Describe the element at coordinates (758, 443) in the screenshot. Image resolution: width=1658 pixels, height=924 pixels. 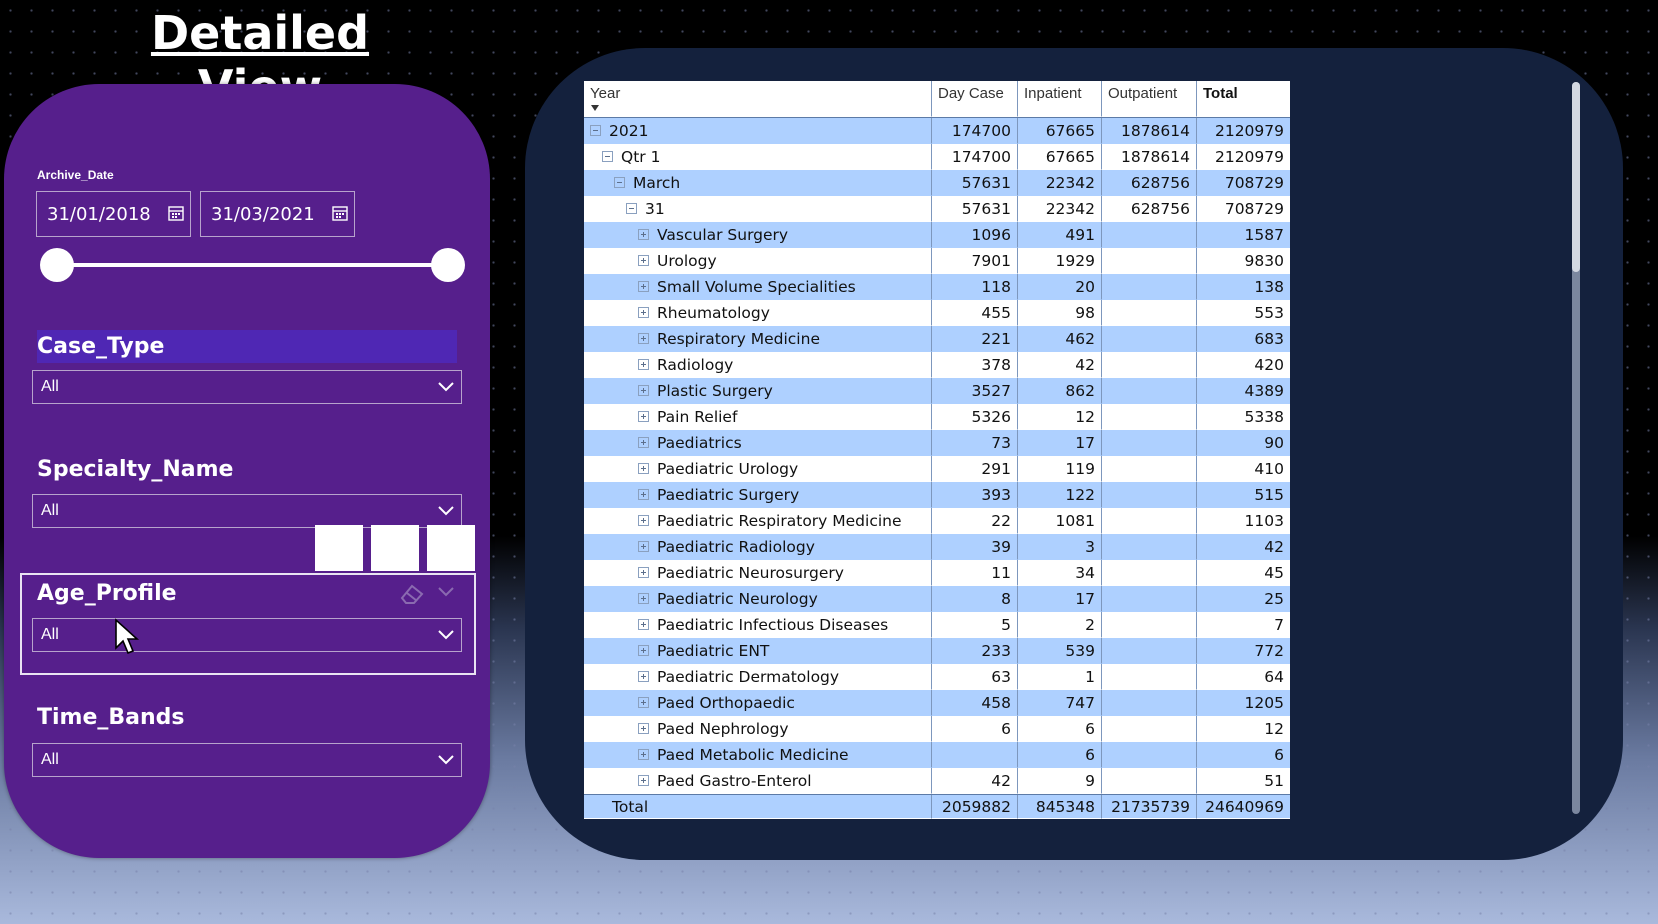
I see `row-label-cell: Paediatrics` at that location.